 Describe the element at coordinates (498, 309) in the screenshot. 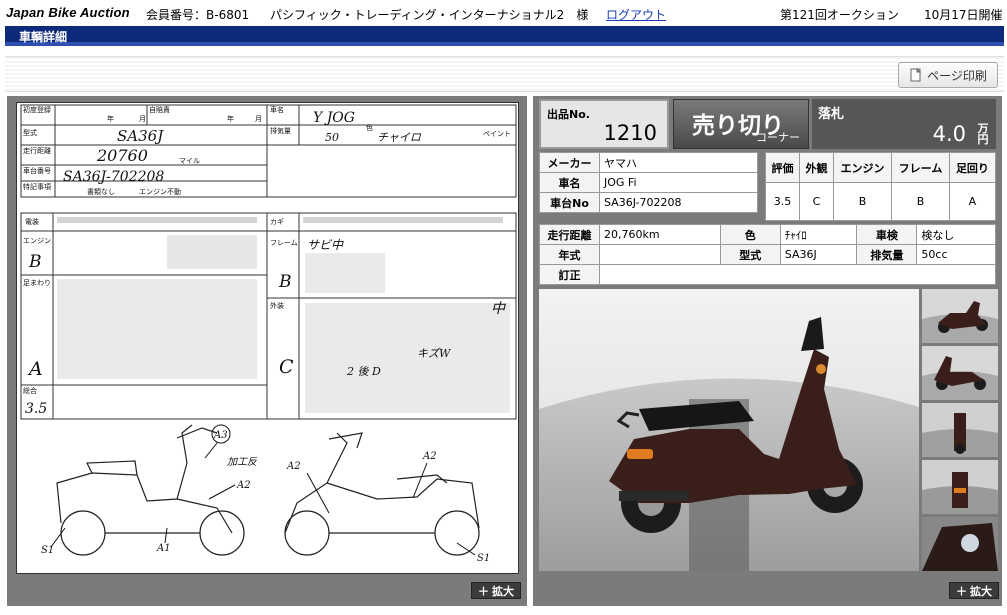

I see `hw-ext-note1: 中` at that location.